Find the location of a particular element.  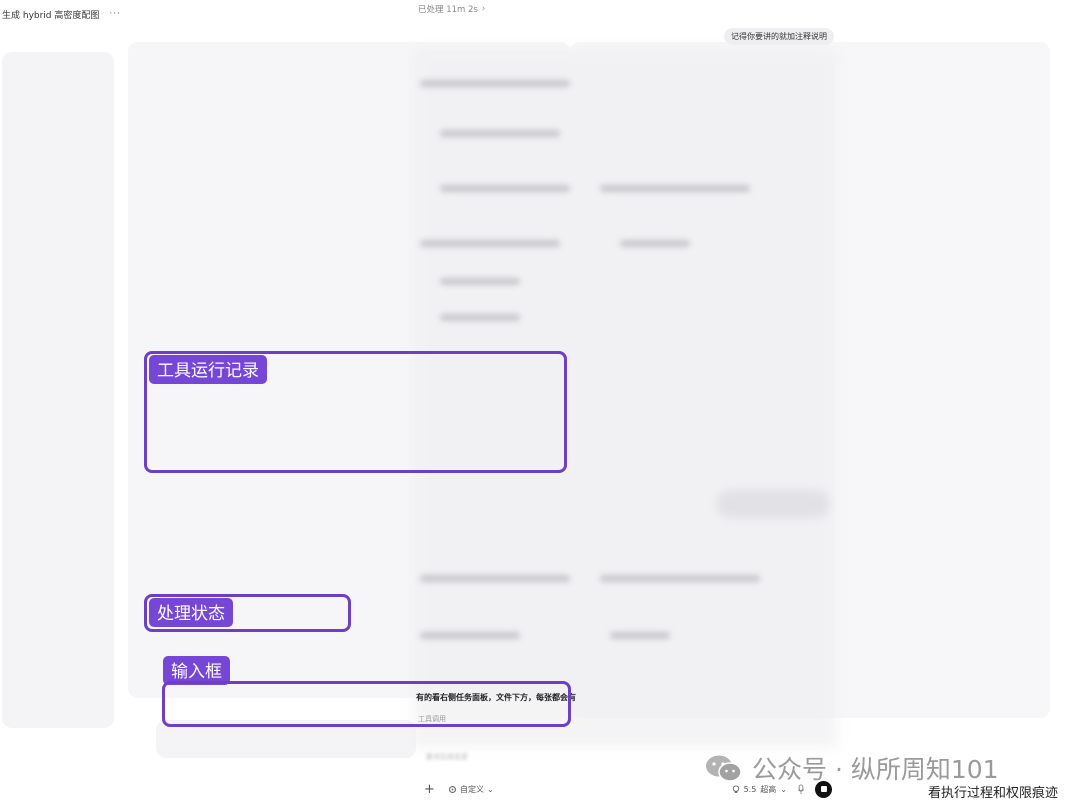

blurred-action-button is located at coordinates (773, 504).